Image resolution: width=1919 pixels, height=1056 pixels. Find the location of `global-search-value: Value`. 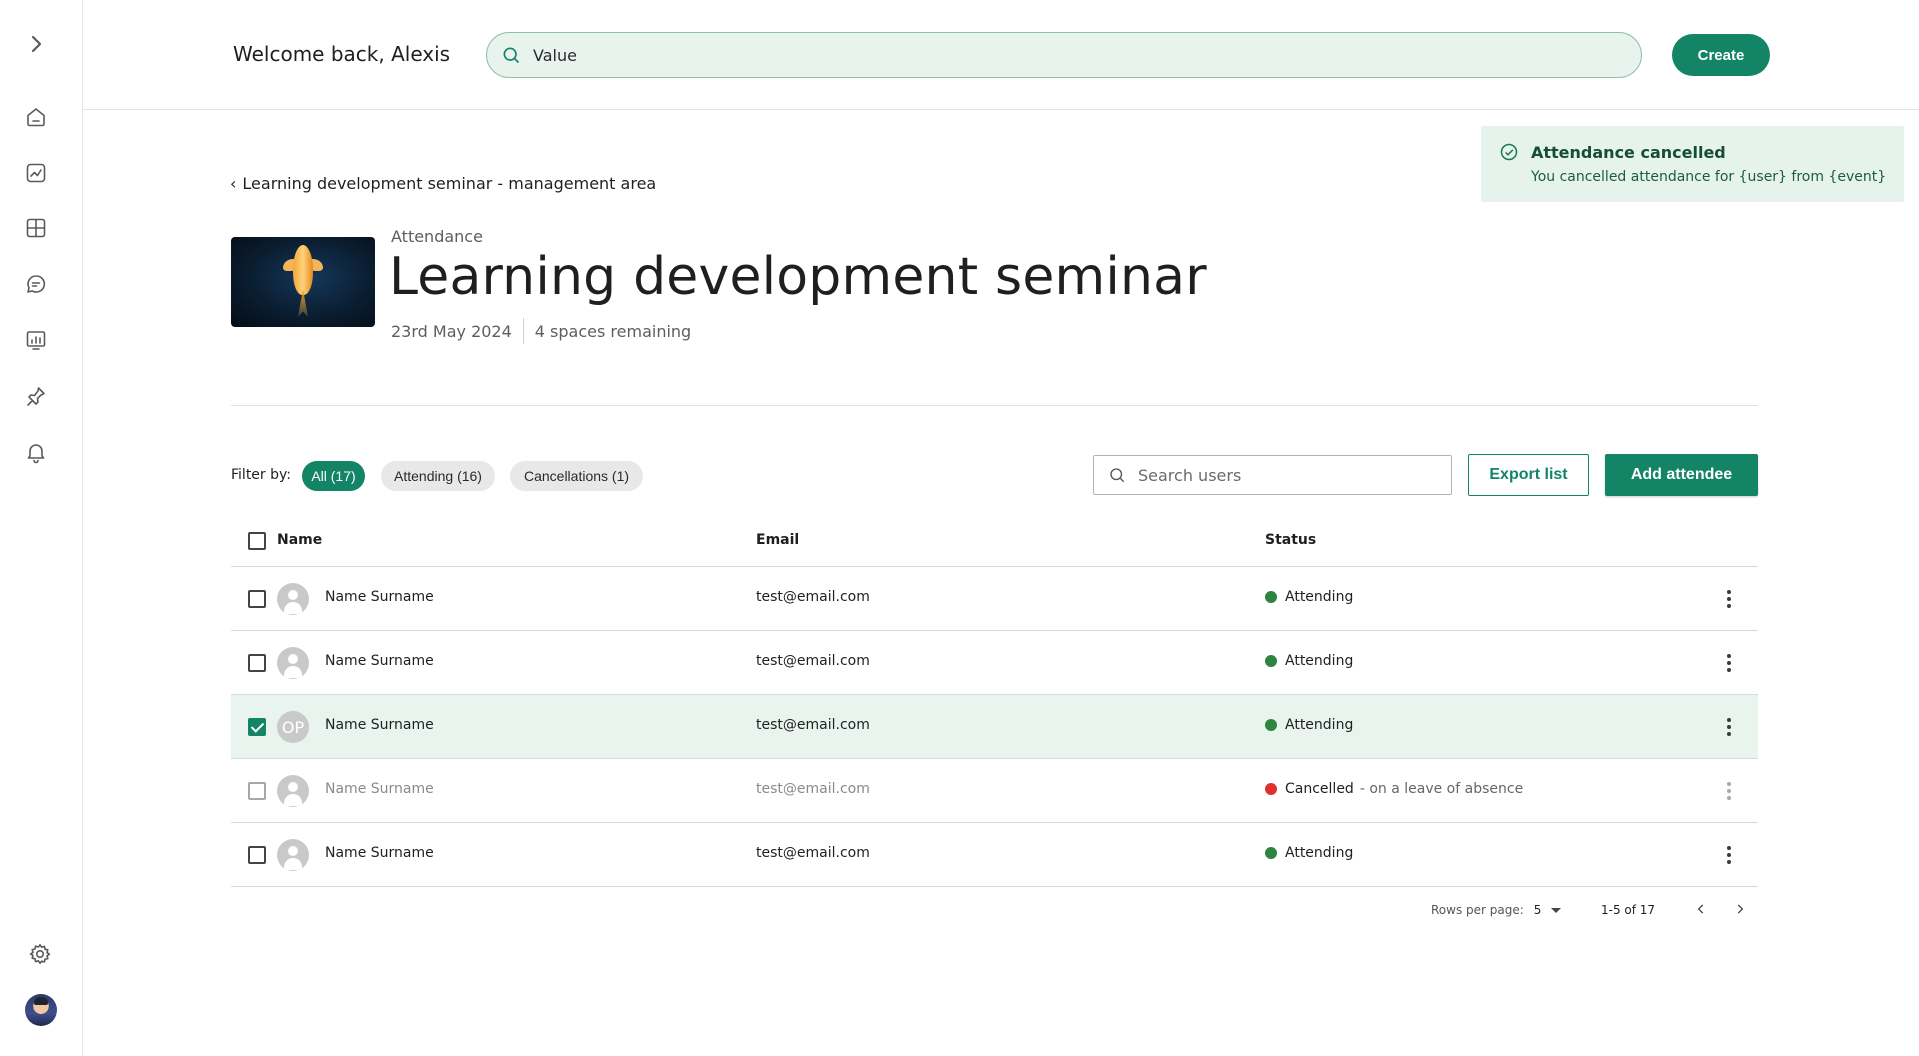

global-search-value: Value is located at coordinates (555, 55).